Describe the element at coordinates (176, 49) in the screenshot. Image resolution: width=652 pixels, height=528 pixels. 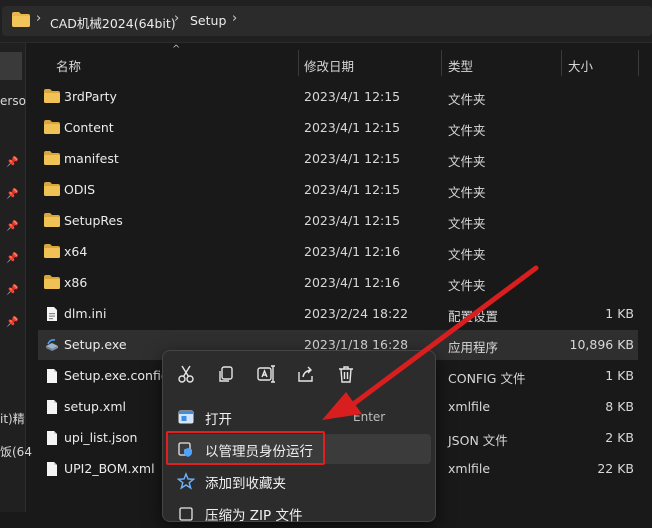
I see `sort-ascending-icon: ^` at that location.